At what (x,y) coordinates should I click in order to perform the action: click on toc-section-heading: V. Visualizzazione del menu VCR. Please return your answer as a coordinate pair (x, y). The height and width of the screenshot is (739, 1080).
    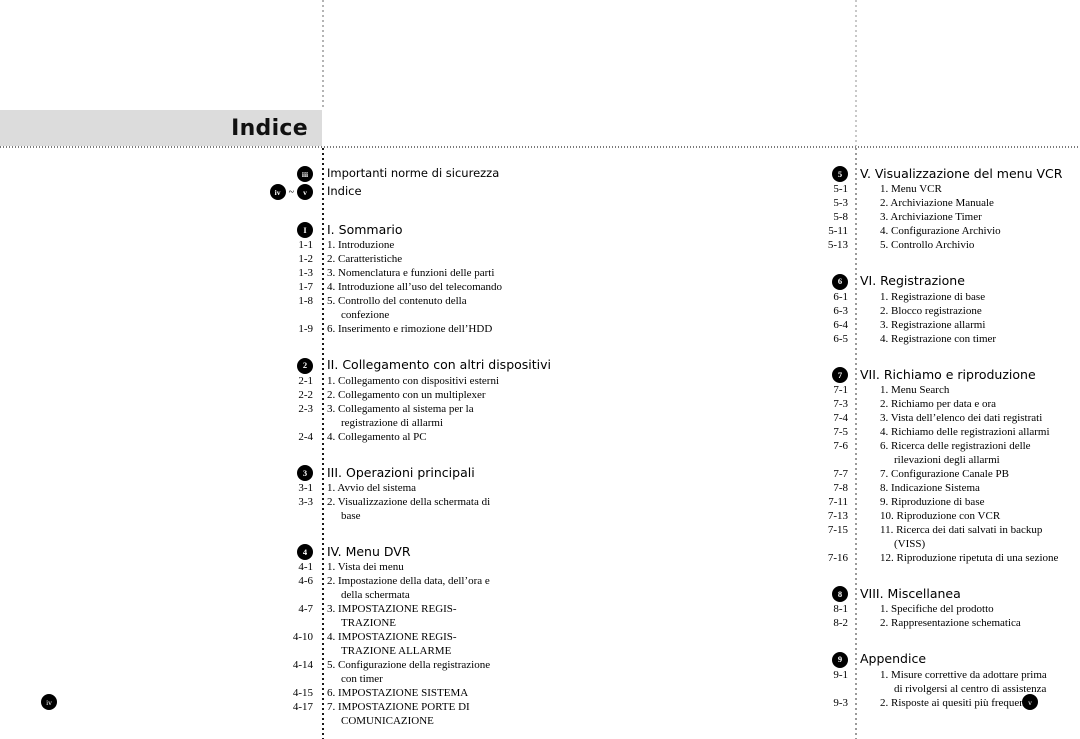
    Looking at the image, I should click on (961, 173).